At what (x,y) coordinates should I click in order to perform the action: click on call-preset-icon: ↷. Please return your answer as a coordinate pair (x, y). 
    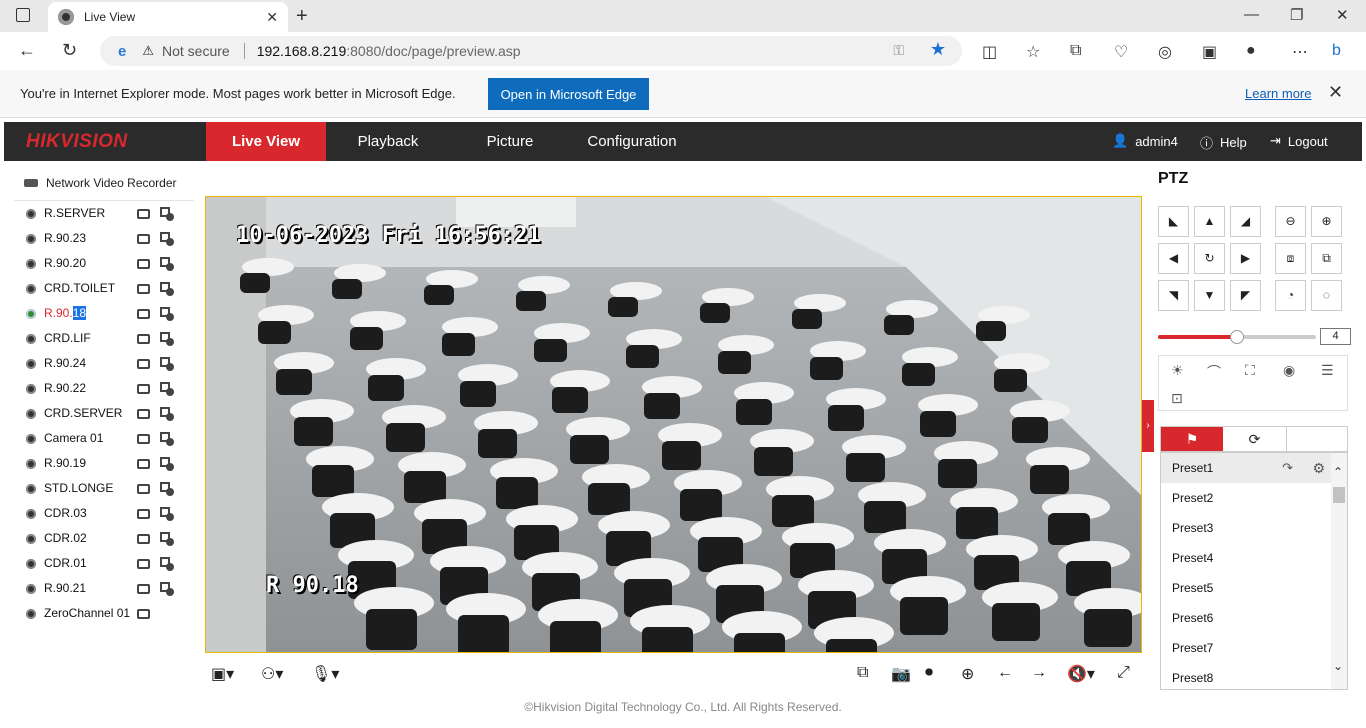
    Looking at the image, I should click on (1287, 468).